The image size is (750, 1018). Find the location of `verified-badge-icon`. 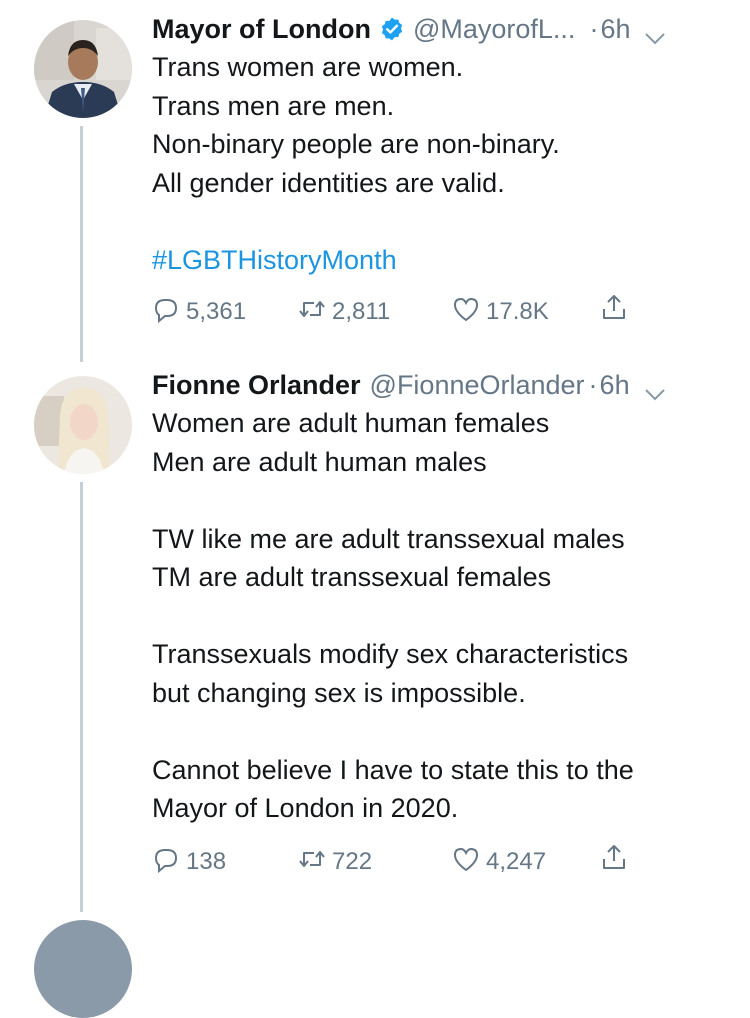

verified-badge-icon is located at coordinates (392, 29).